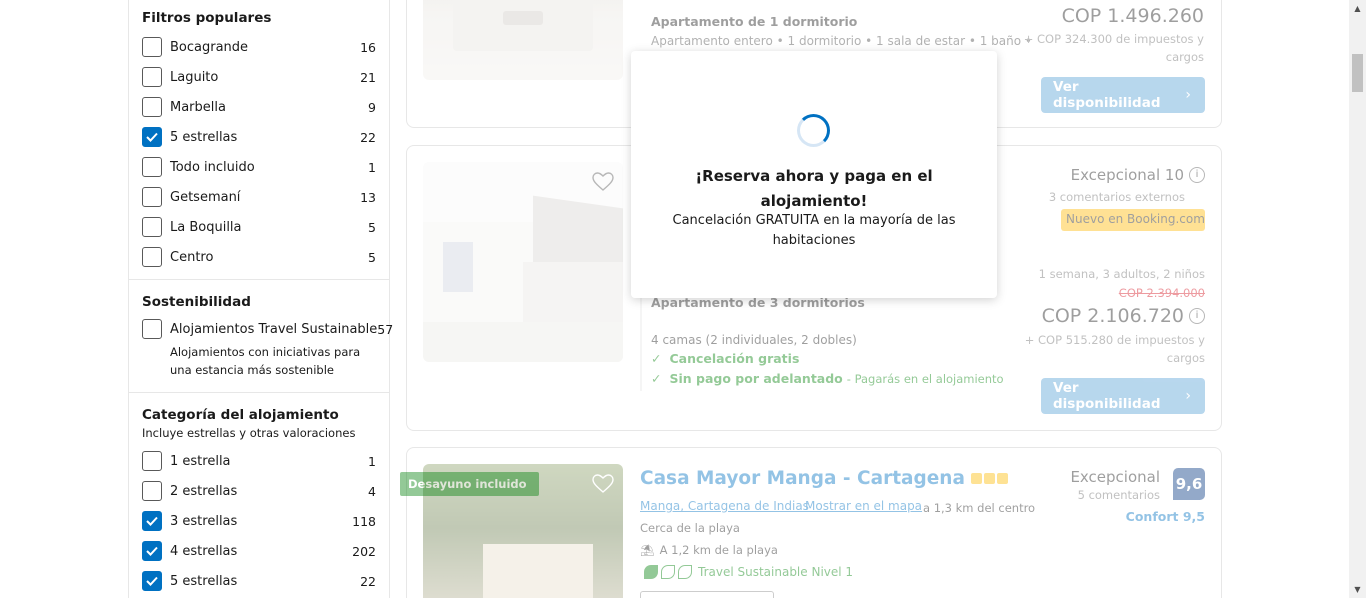  Describe the element at coordinates (1357, 73) in the screenshot. I see `scroll-thumb` at that location.